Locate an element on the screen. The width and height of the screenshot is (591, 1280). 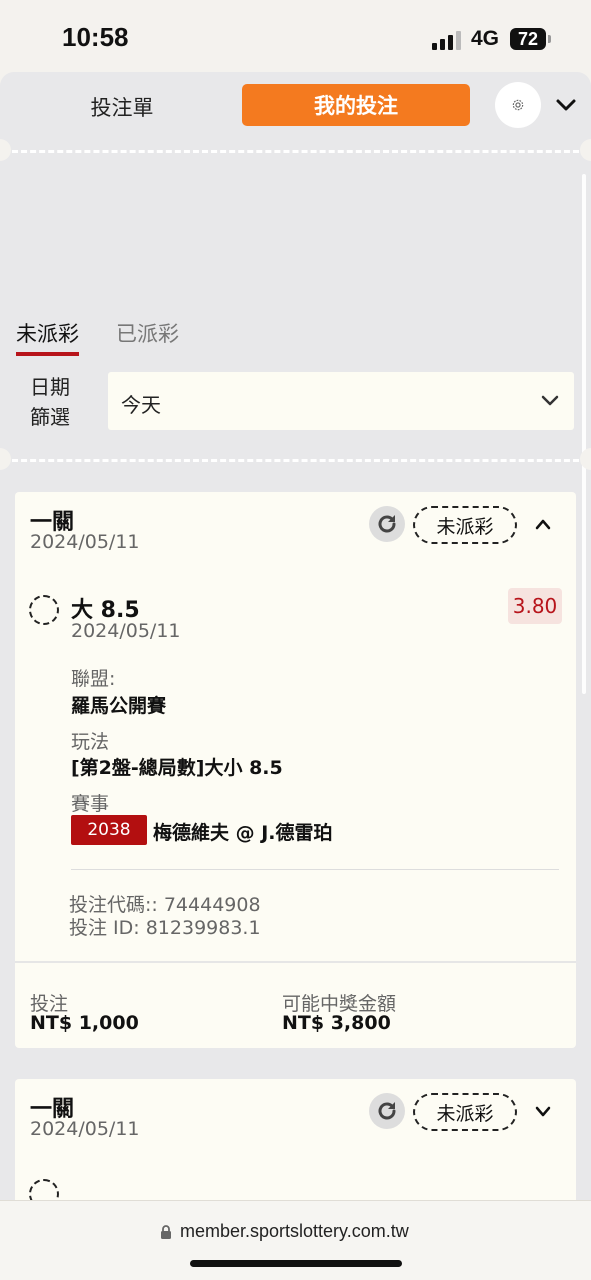
browser-address-bar: member.sportslottery.com.tw is located at coordinates (295, 1240).